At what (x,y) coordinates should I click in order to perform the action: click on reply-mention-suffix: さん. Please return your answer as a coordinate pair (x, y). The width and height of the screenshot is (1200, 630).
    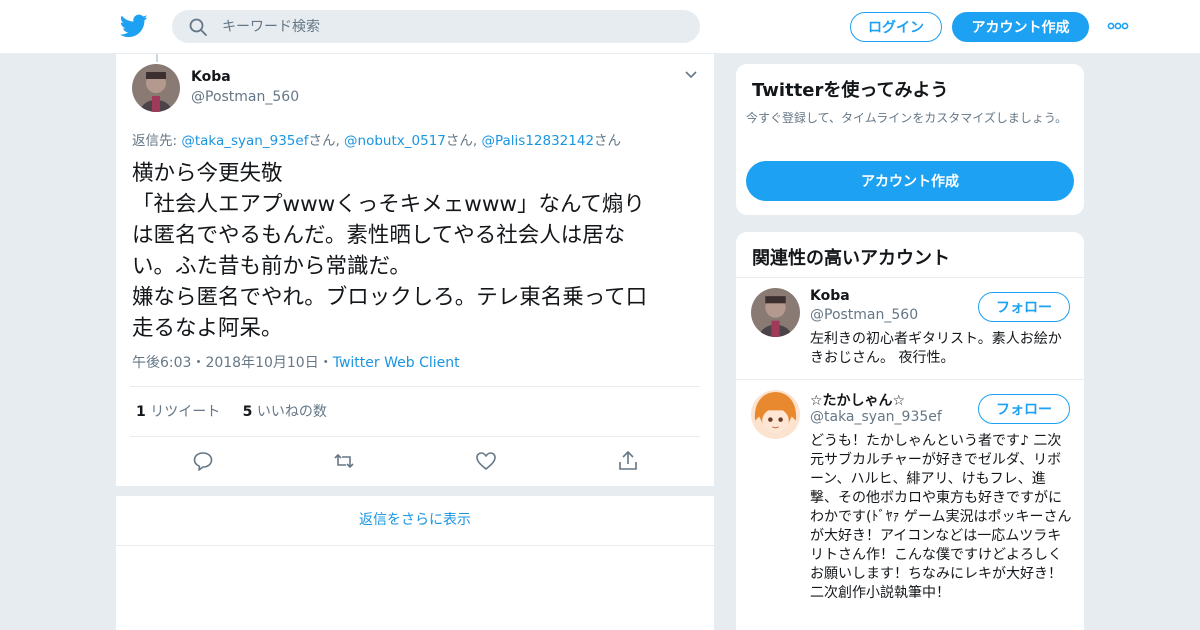
    Looking at the image, I should click on (608, 141).